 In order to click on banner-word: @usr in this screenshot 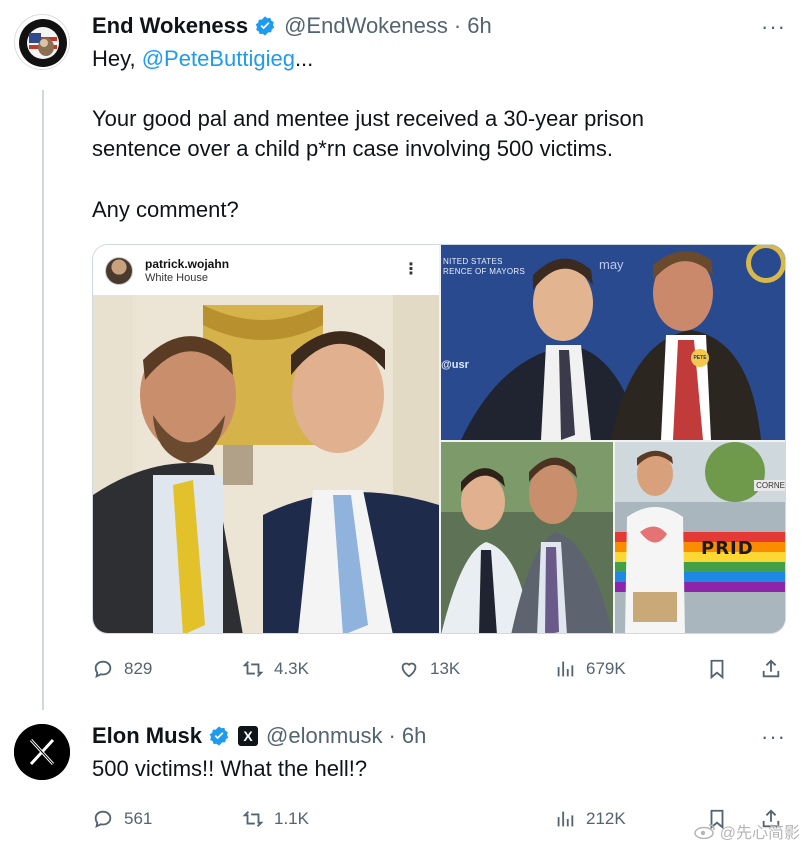, I will do `click(455, 365)`.